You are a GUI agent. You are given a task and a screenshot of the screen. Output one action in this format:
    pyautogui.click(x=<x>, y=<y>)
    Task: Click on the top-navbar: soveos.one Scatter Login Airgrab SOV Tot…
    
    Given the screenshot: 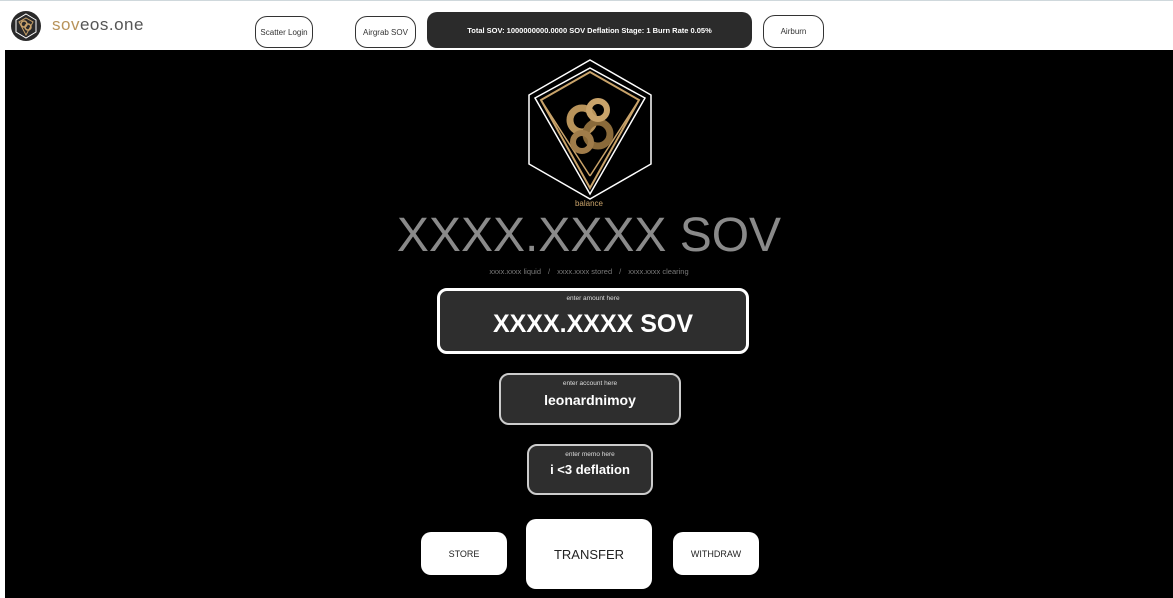 What is the action you would take?
    pyautogui.click(x=586, y=25)
    